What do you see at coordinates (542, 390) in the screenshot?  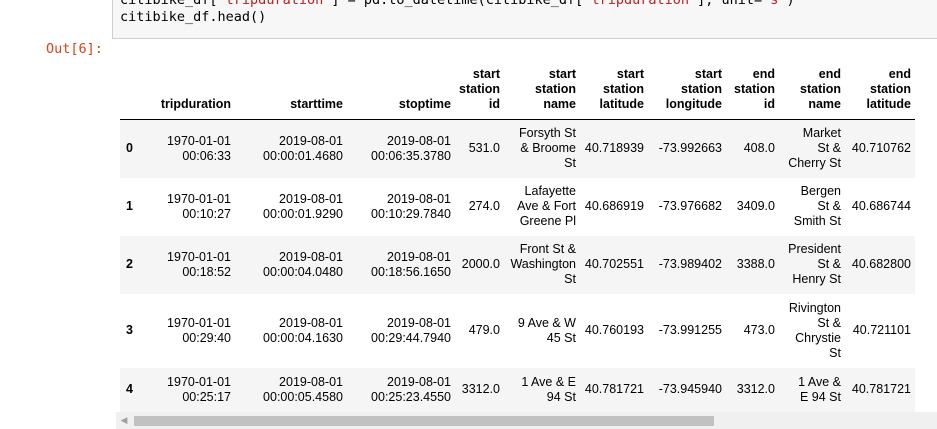 I see `table-cell: 1 Ave & E 94 St` at bounding box center [542, 390].